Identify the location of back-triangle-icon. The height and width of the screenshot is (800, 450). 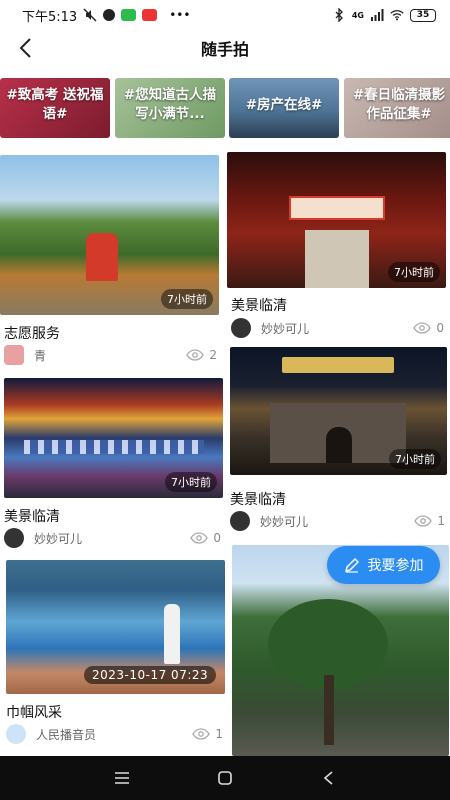
(328, 778).